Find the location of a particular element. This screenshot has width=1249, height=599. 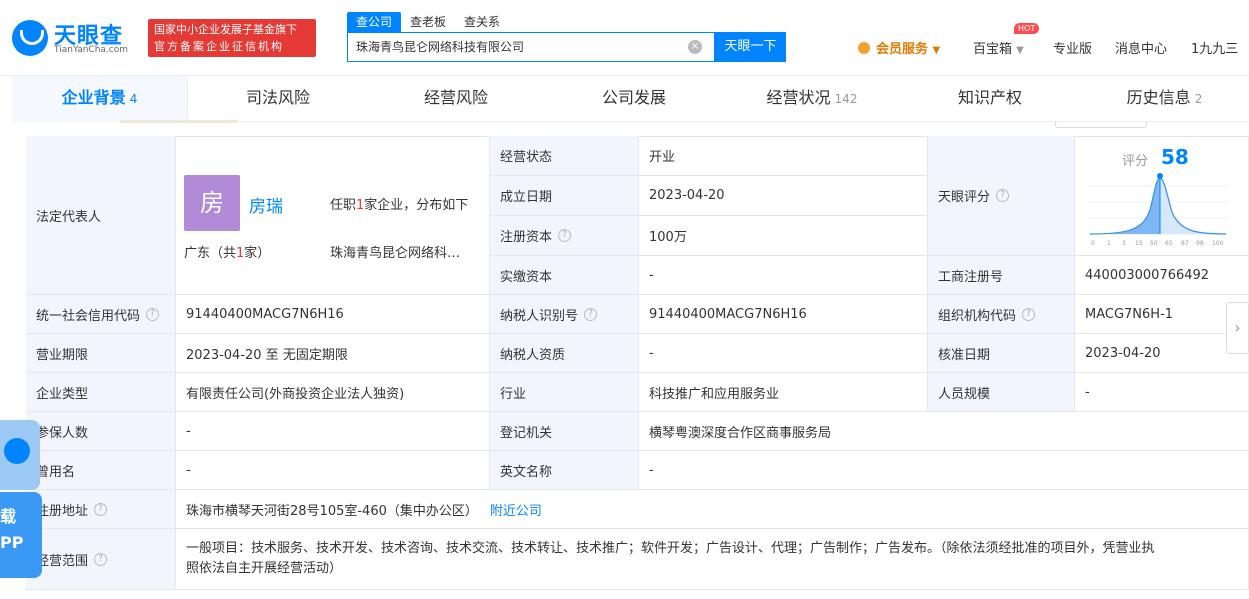

download-app-float: 载 PP is located at coordinates (21, 500).